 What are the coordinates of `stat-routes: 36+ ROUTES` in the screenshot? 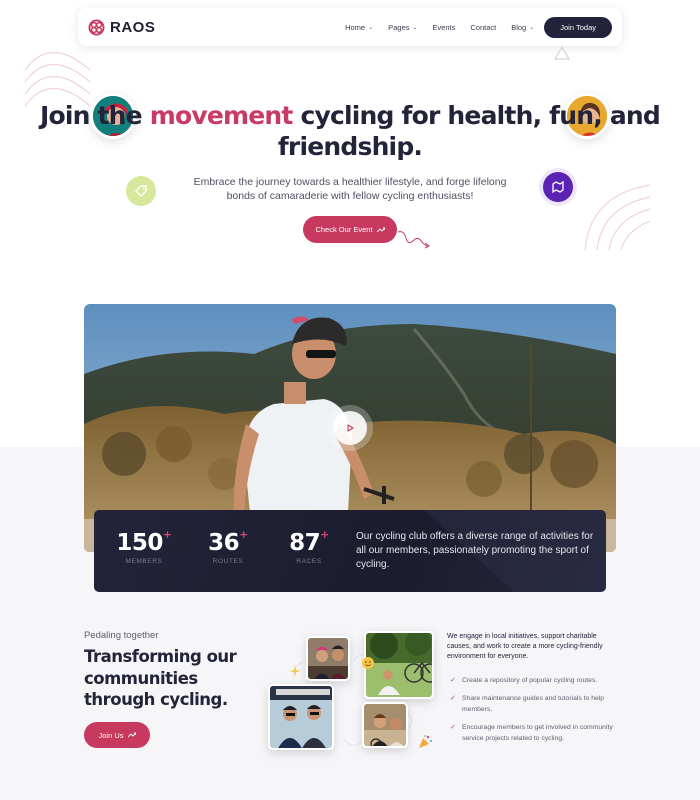 It's located at (228, 546).